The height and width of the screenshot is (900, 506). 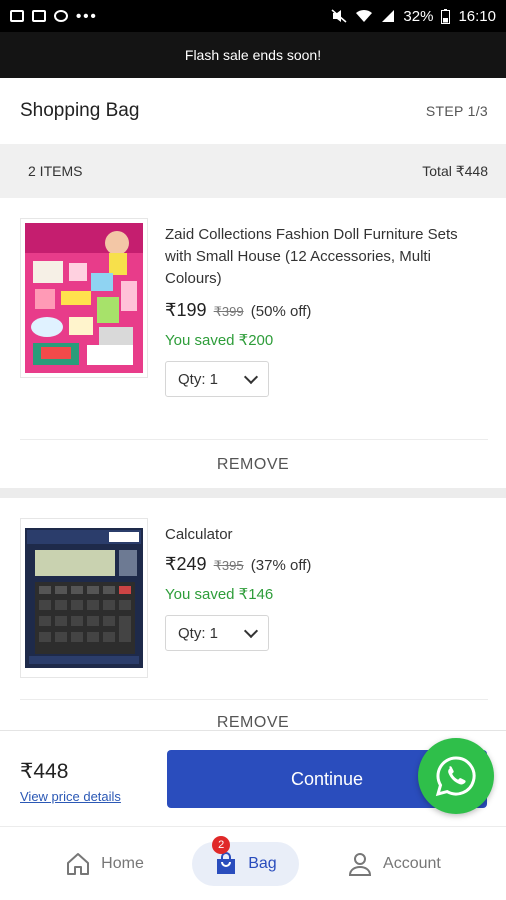 I want to click on nav-account-label: Account, so click(x=412, y=863).